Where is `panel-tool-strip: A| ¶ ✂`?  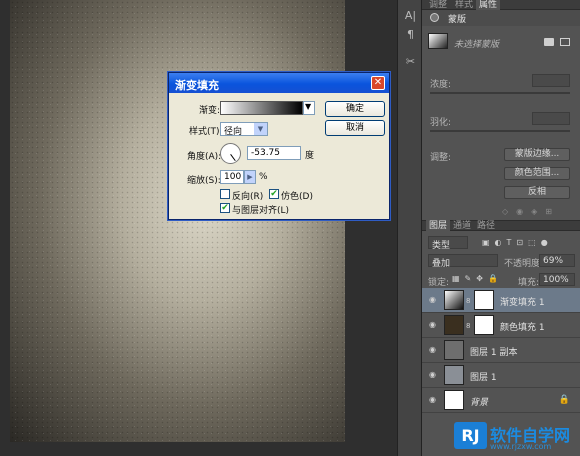 panel-tool-strip: A| ¶ ✂ is located at coordinates (409, 228).